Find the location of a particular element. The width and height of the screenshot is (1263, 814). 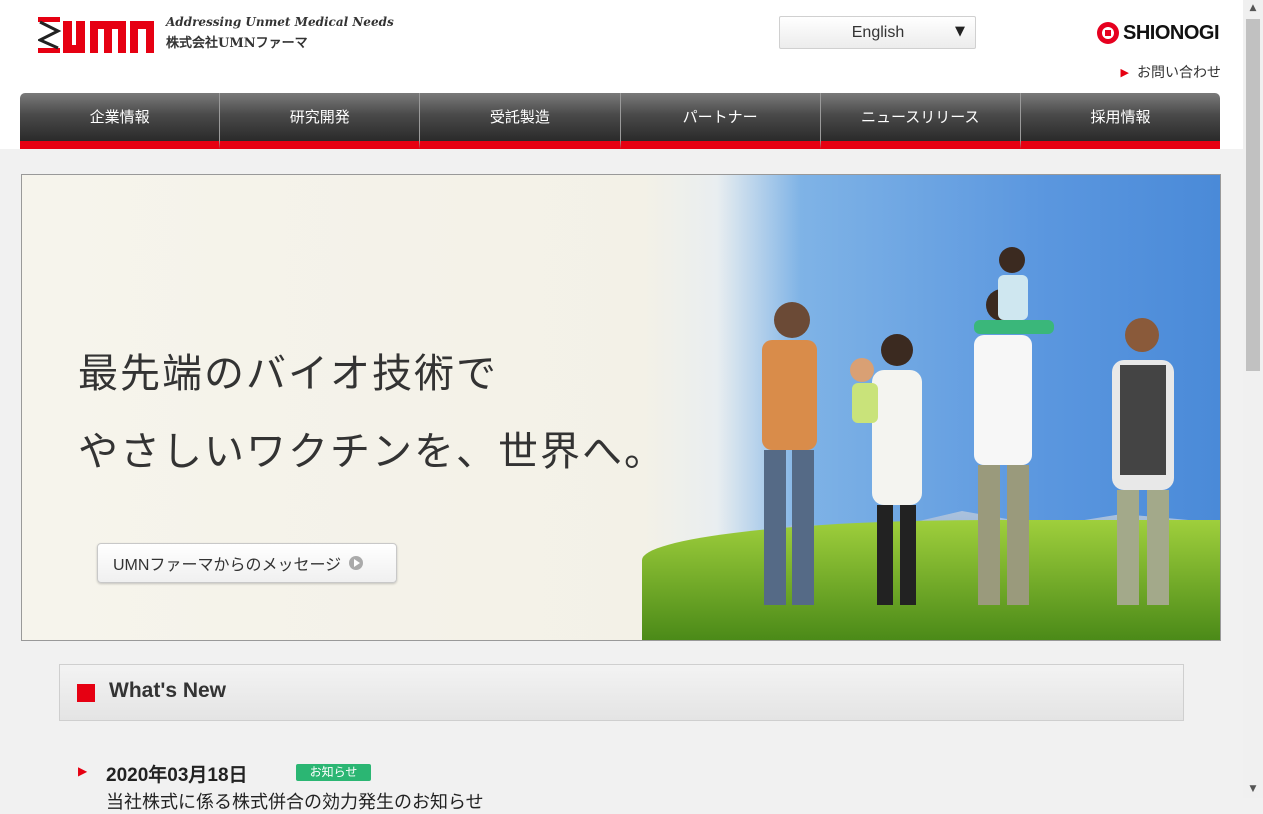

nav-item-news: ニュースリリース is located at coordinates (920, 121).